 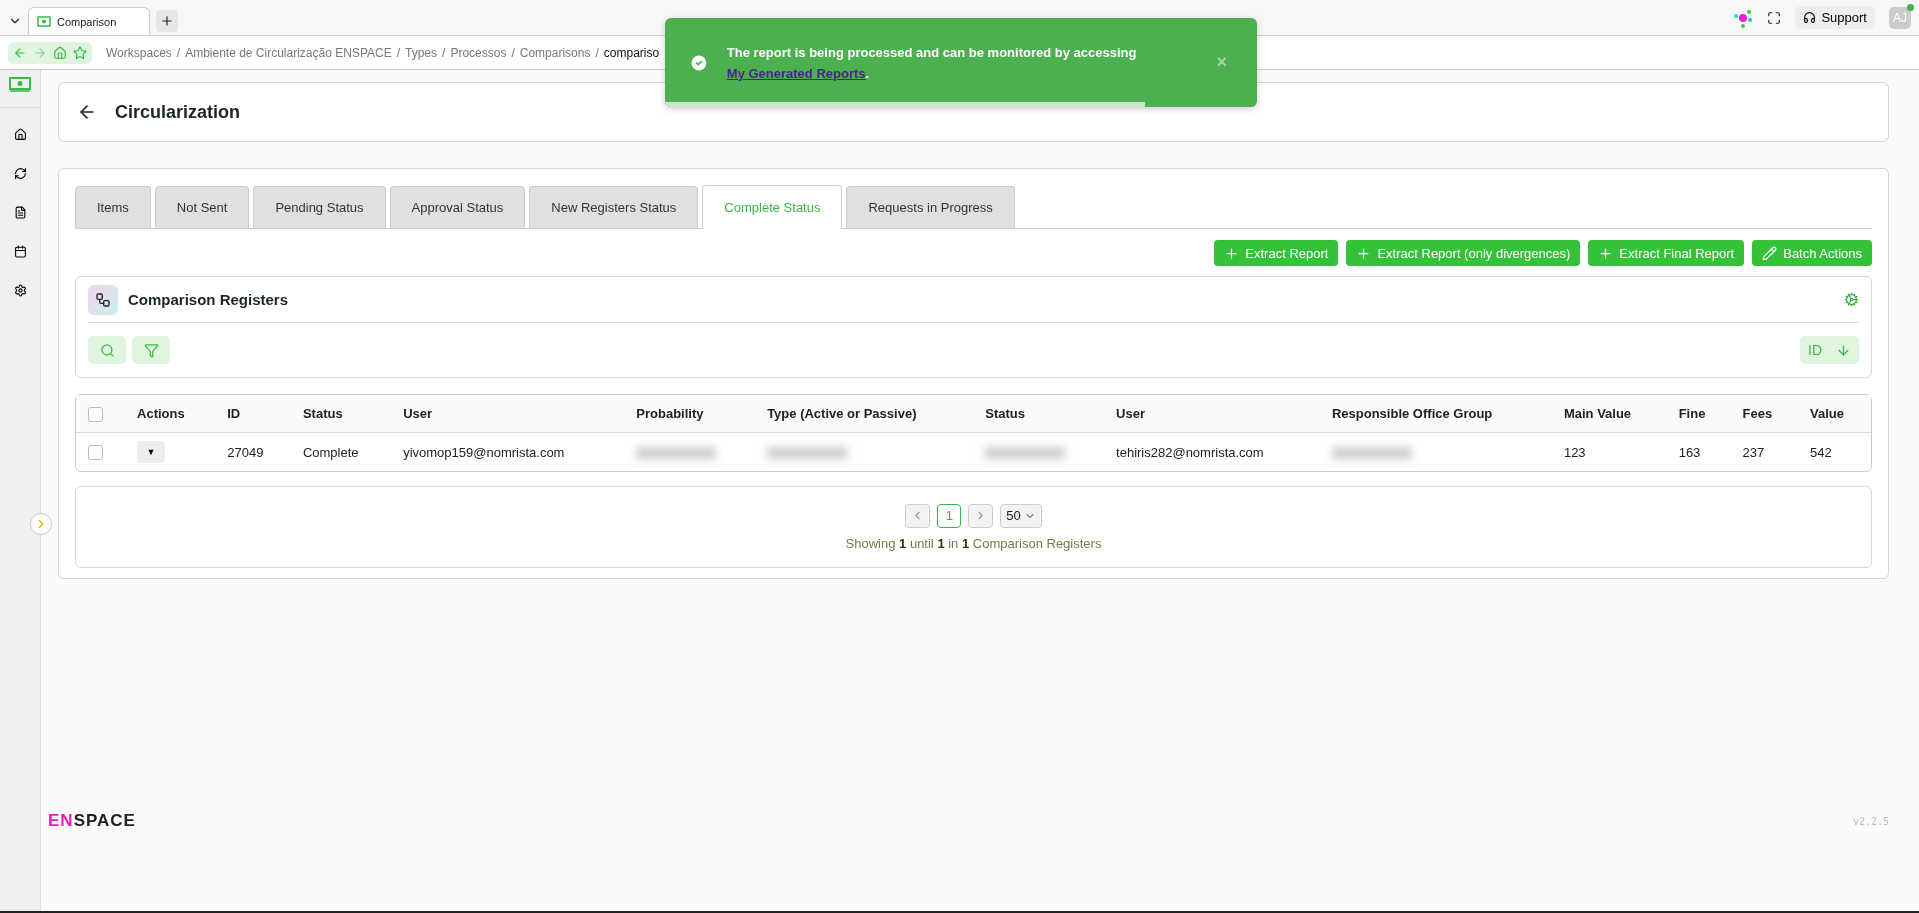 What do you see at coordinates (484, 452) in the screenshot?
I see `table-cell-text: yivomop159@nomrista.com` at bounding box center [484, 452].